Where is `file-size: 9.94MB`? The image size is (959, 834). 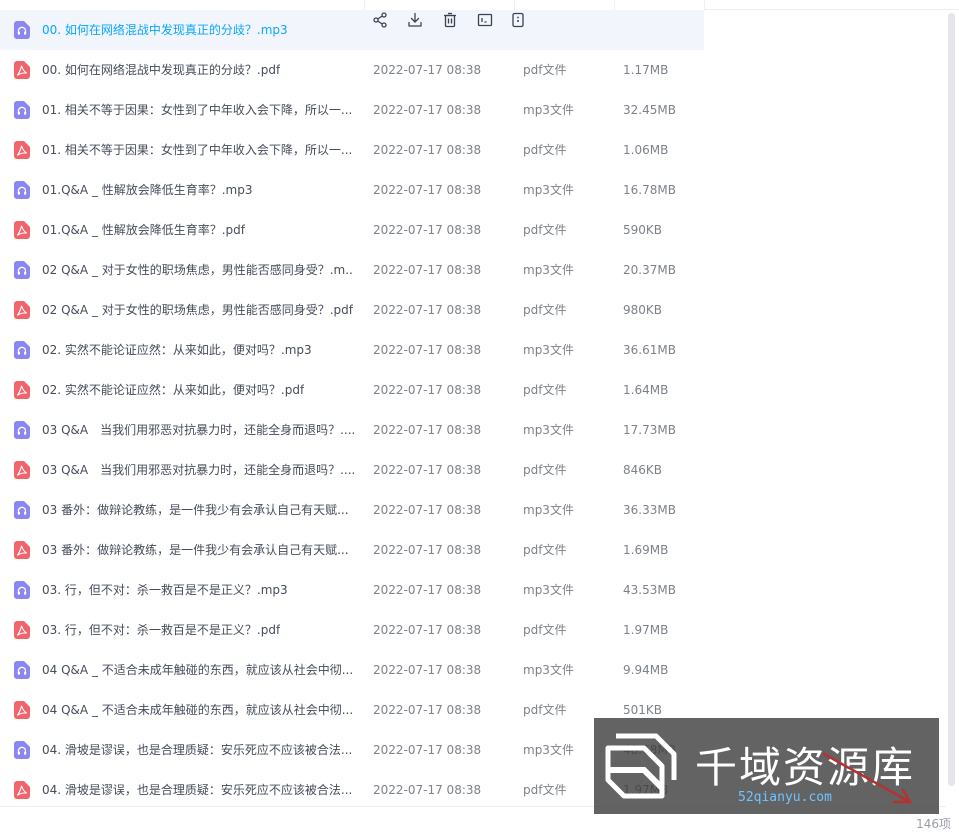 file-size: 9.94MB is located at coordinates (646, 670).